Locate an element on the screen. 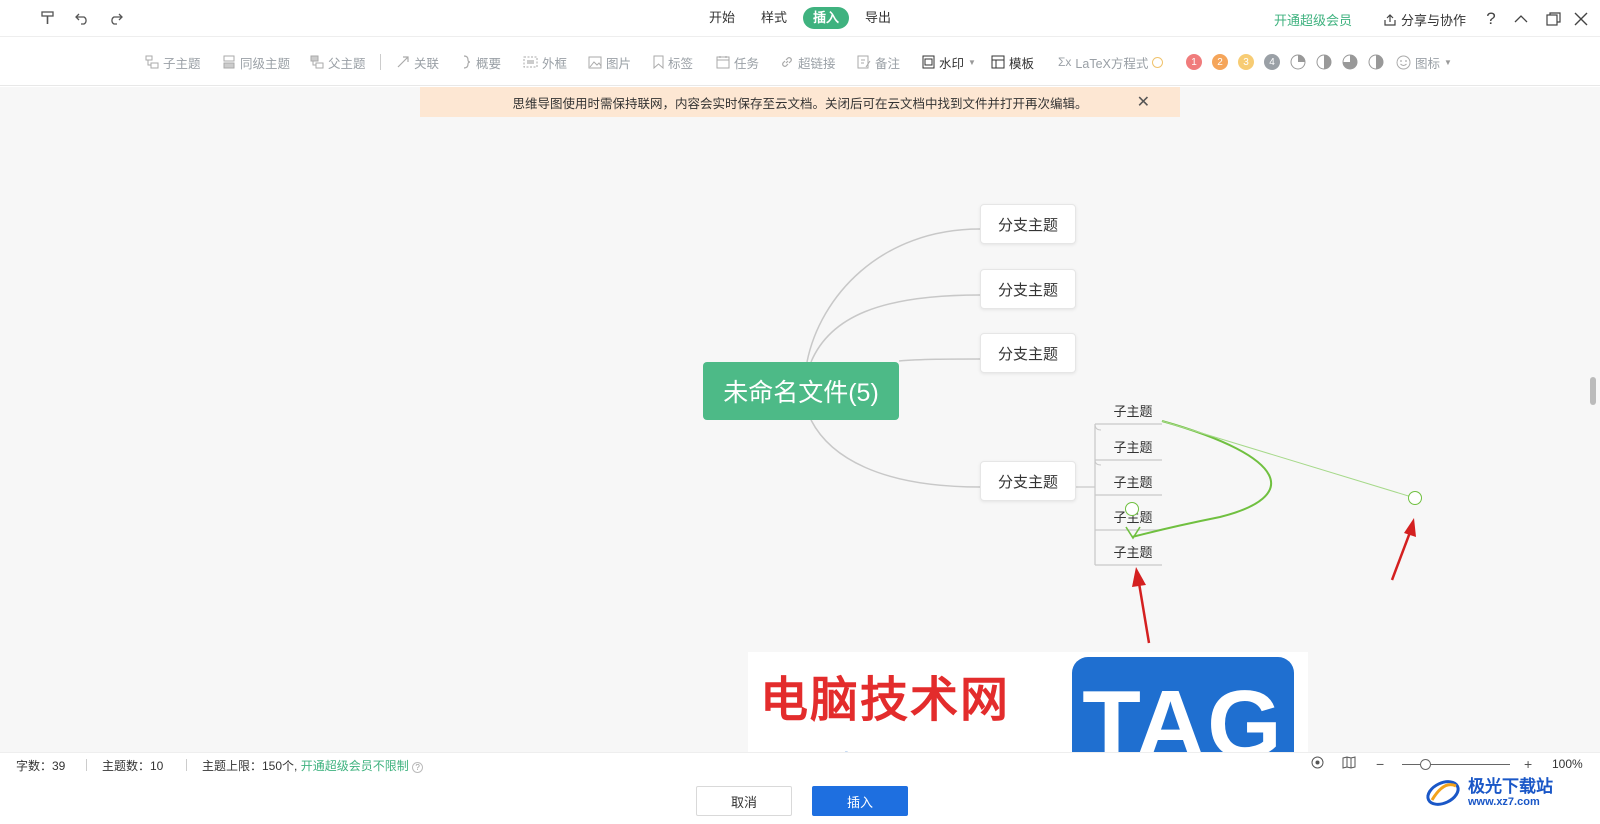 The image size is (1600, 824). hyperlink-button: 超链接 is located at coordinates (808, 62).